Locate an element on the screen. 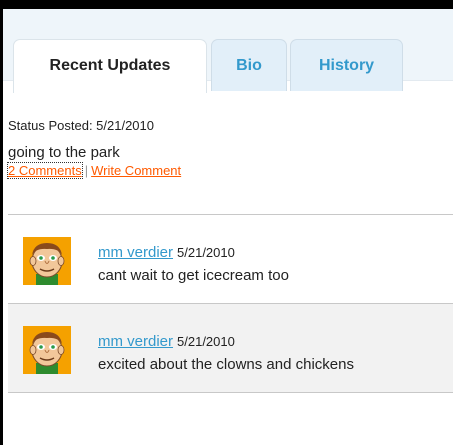 The image size is (453, 445). comment-text: cant wait to get icecream too is located at coordinates (193, 275).